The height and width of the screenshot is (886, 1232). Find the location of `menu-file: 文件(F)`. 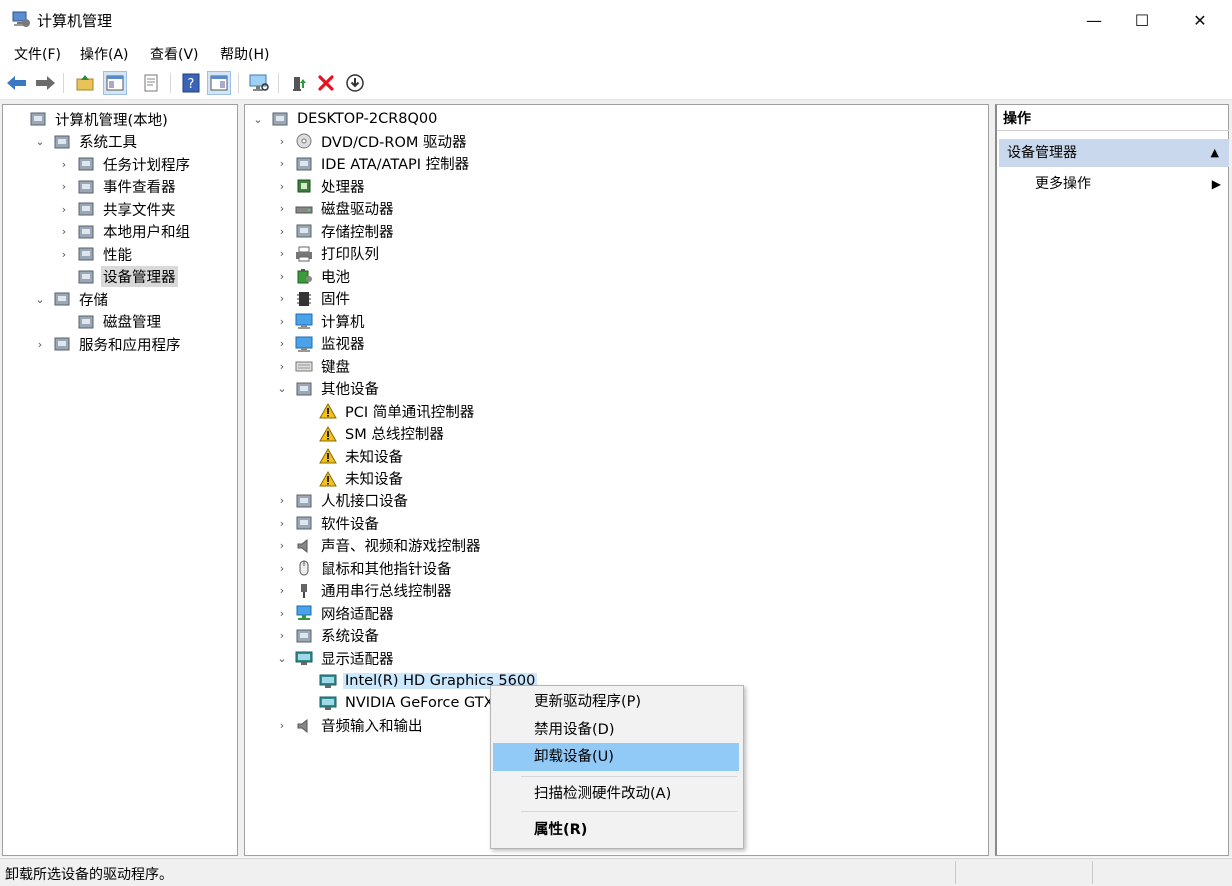

menu-file: 文件(F) is located at coordinates (37, 54).